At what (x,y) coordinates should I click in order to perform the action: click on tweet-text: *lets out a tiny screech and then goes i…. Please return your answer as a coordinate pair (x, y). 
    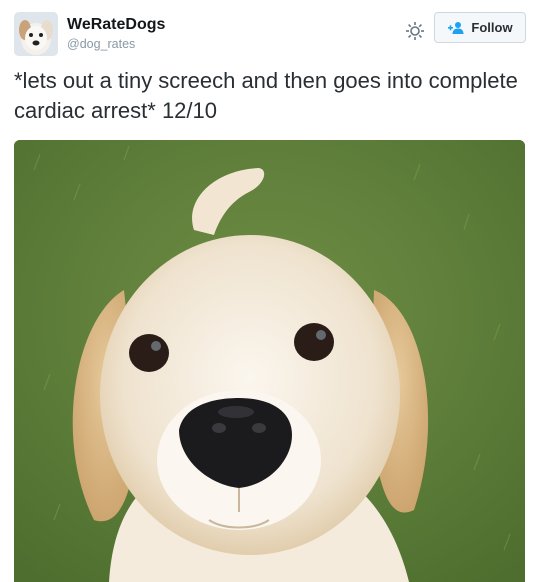
    Looking at the image, I should click on (266, 95).